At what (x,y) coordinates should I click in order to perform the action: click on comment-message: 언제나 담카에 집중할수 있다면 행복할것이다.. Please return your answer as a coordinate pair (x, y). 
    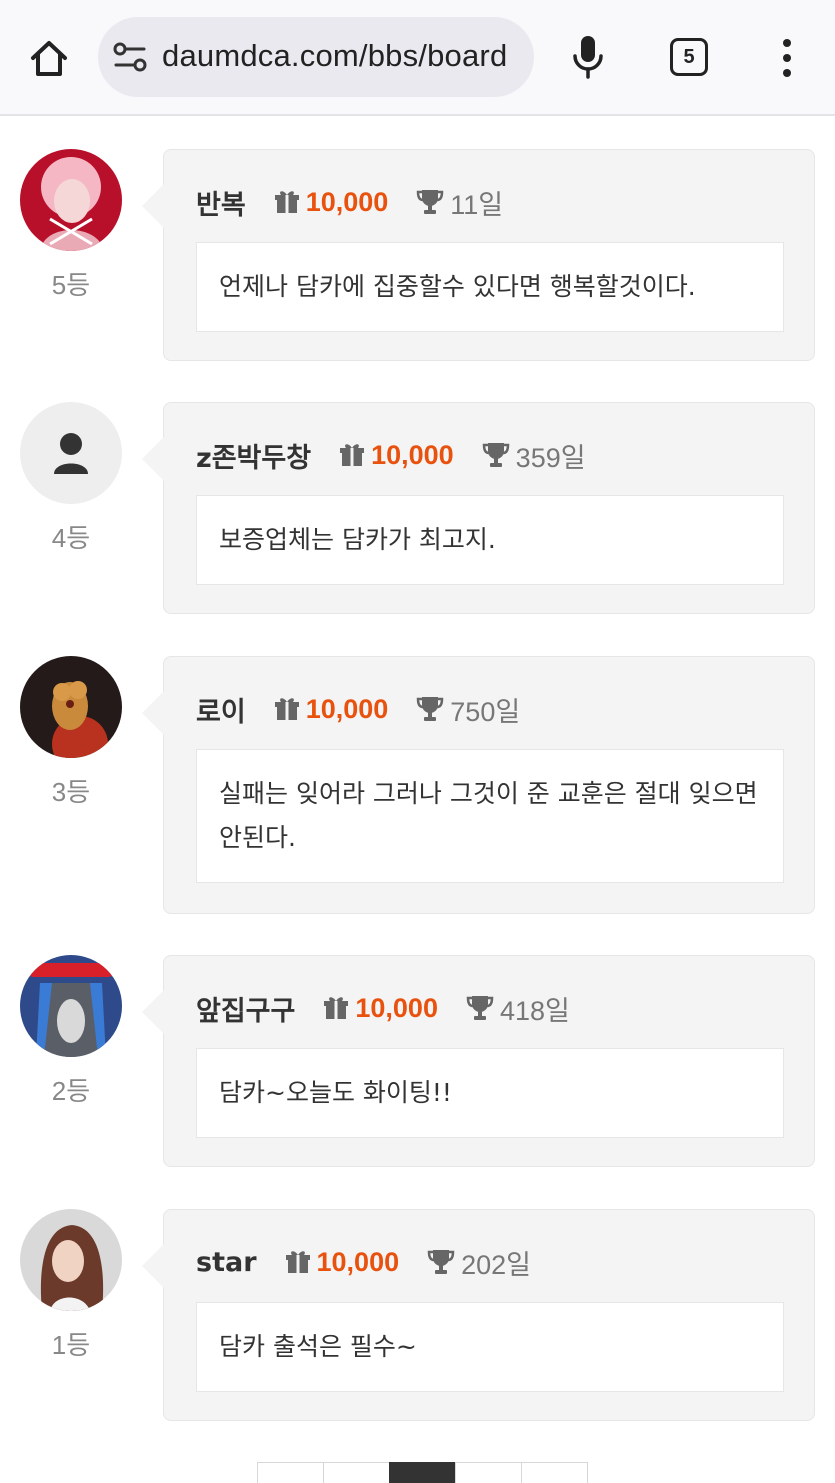
    Looking at the image, I should click on (490, 287).